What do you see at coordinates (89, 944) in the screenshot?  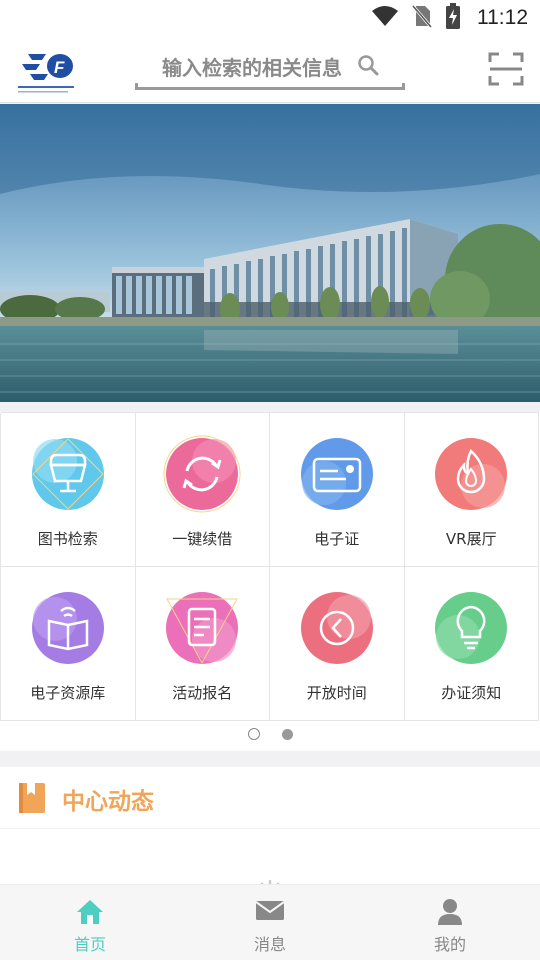 I see `tab-label: 首页` at bounding box center [89, 944].